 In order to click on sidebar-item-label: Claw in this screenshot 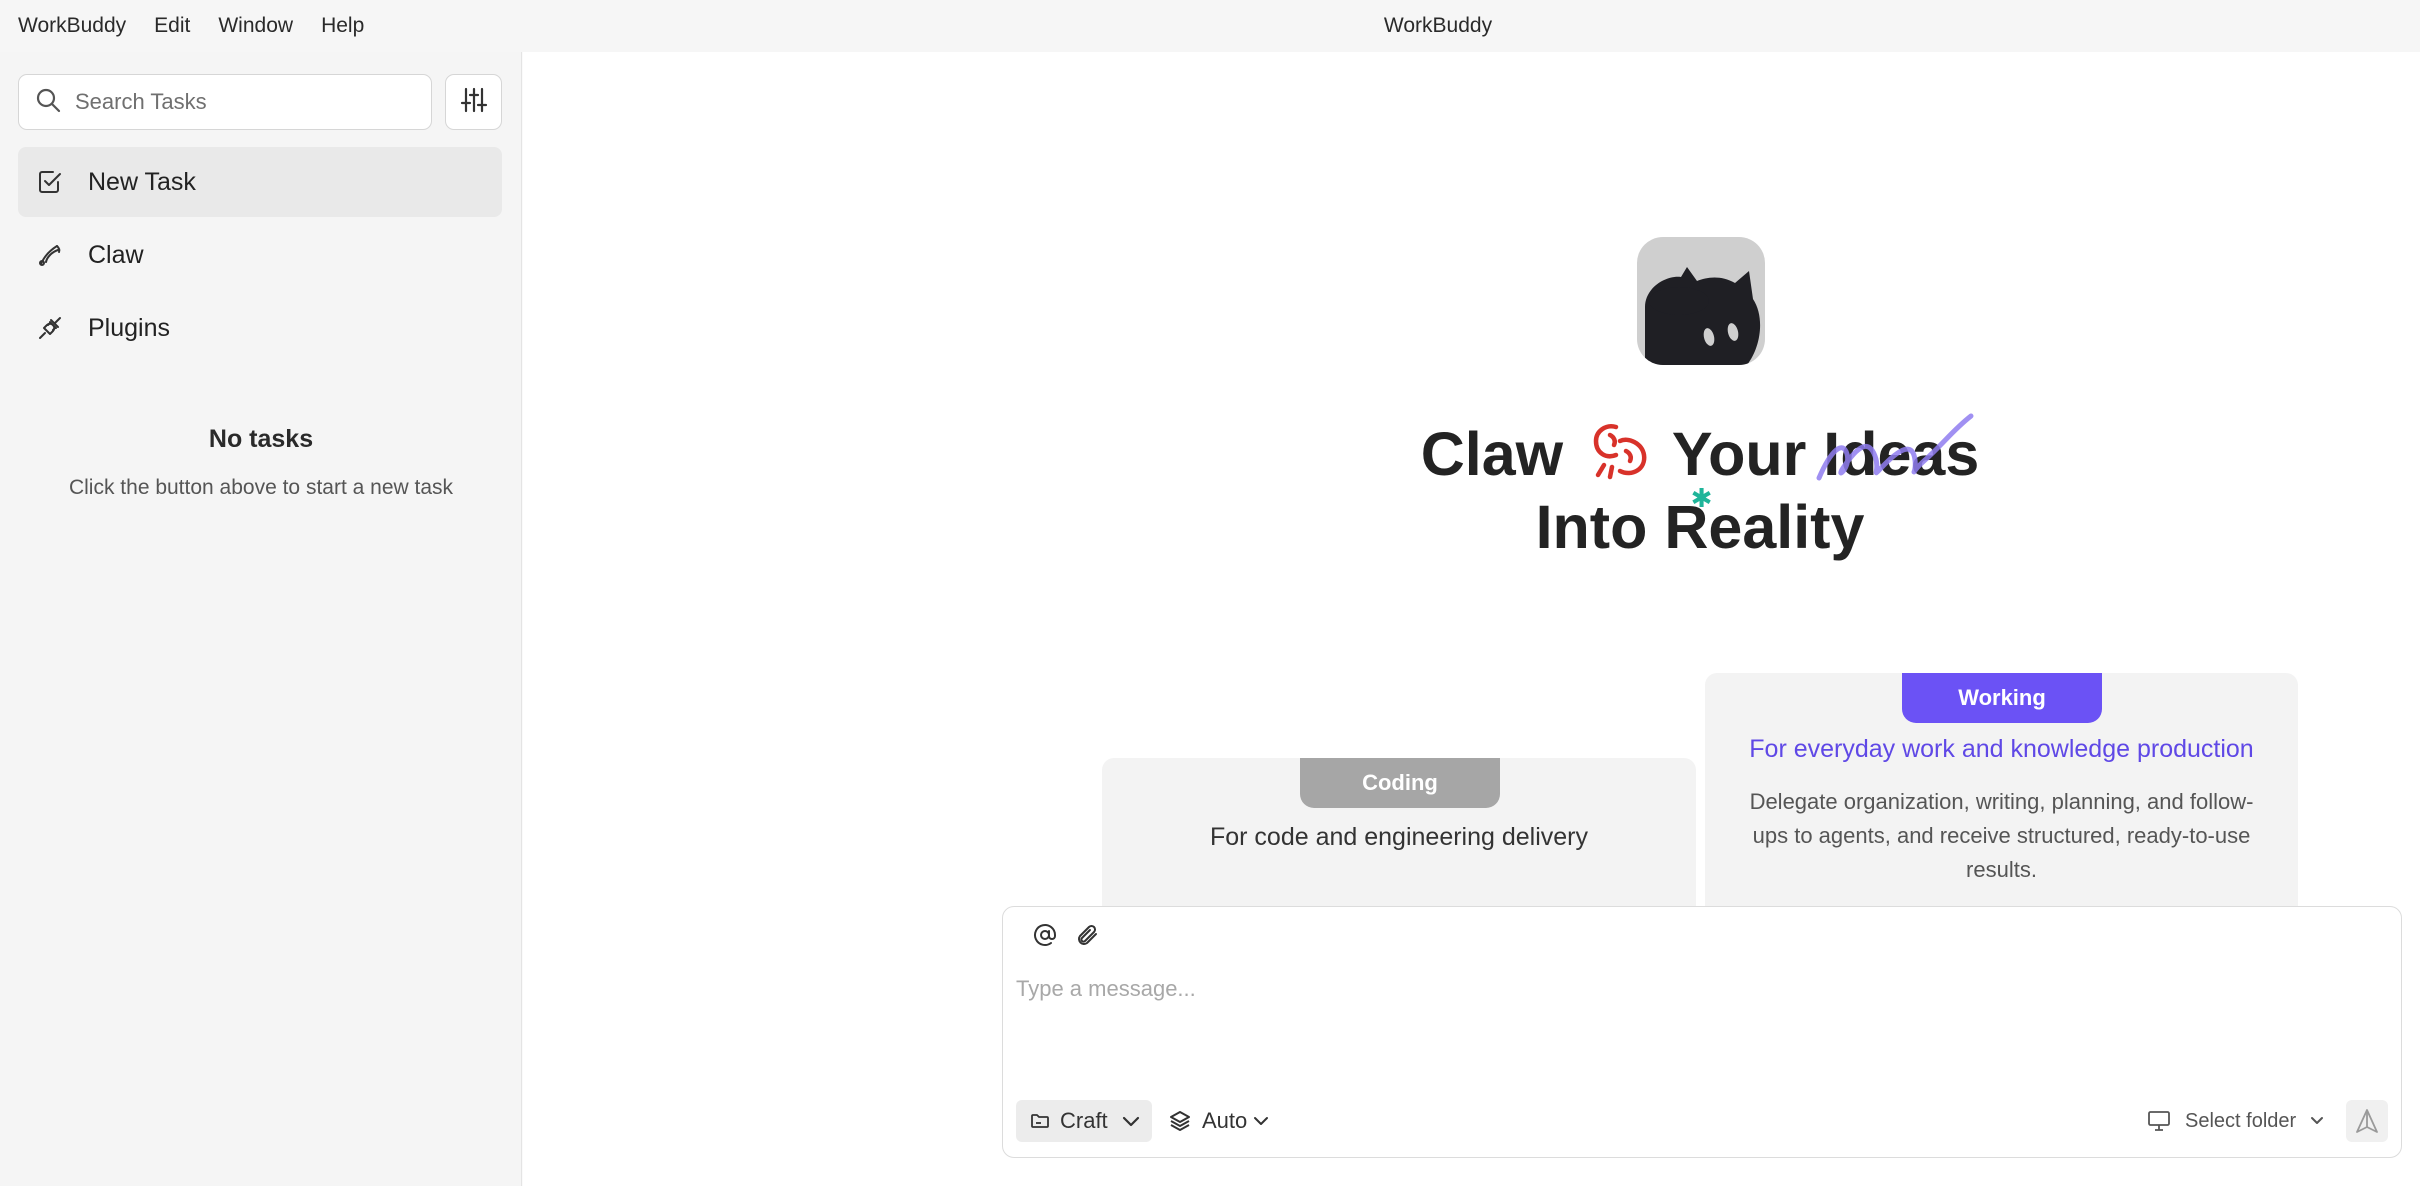, I will do `click(116, 254)`.